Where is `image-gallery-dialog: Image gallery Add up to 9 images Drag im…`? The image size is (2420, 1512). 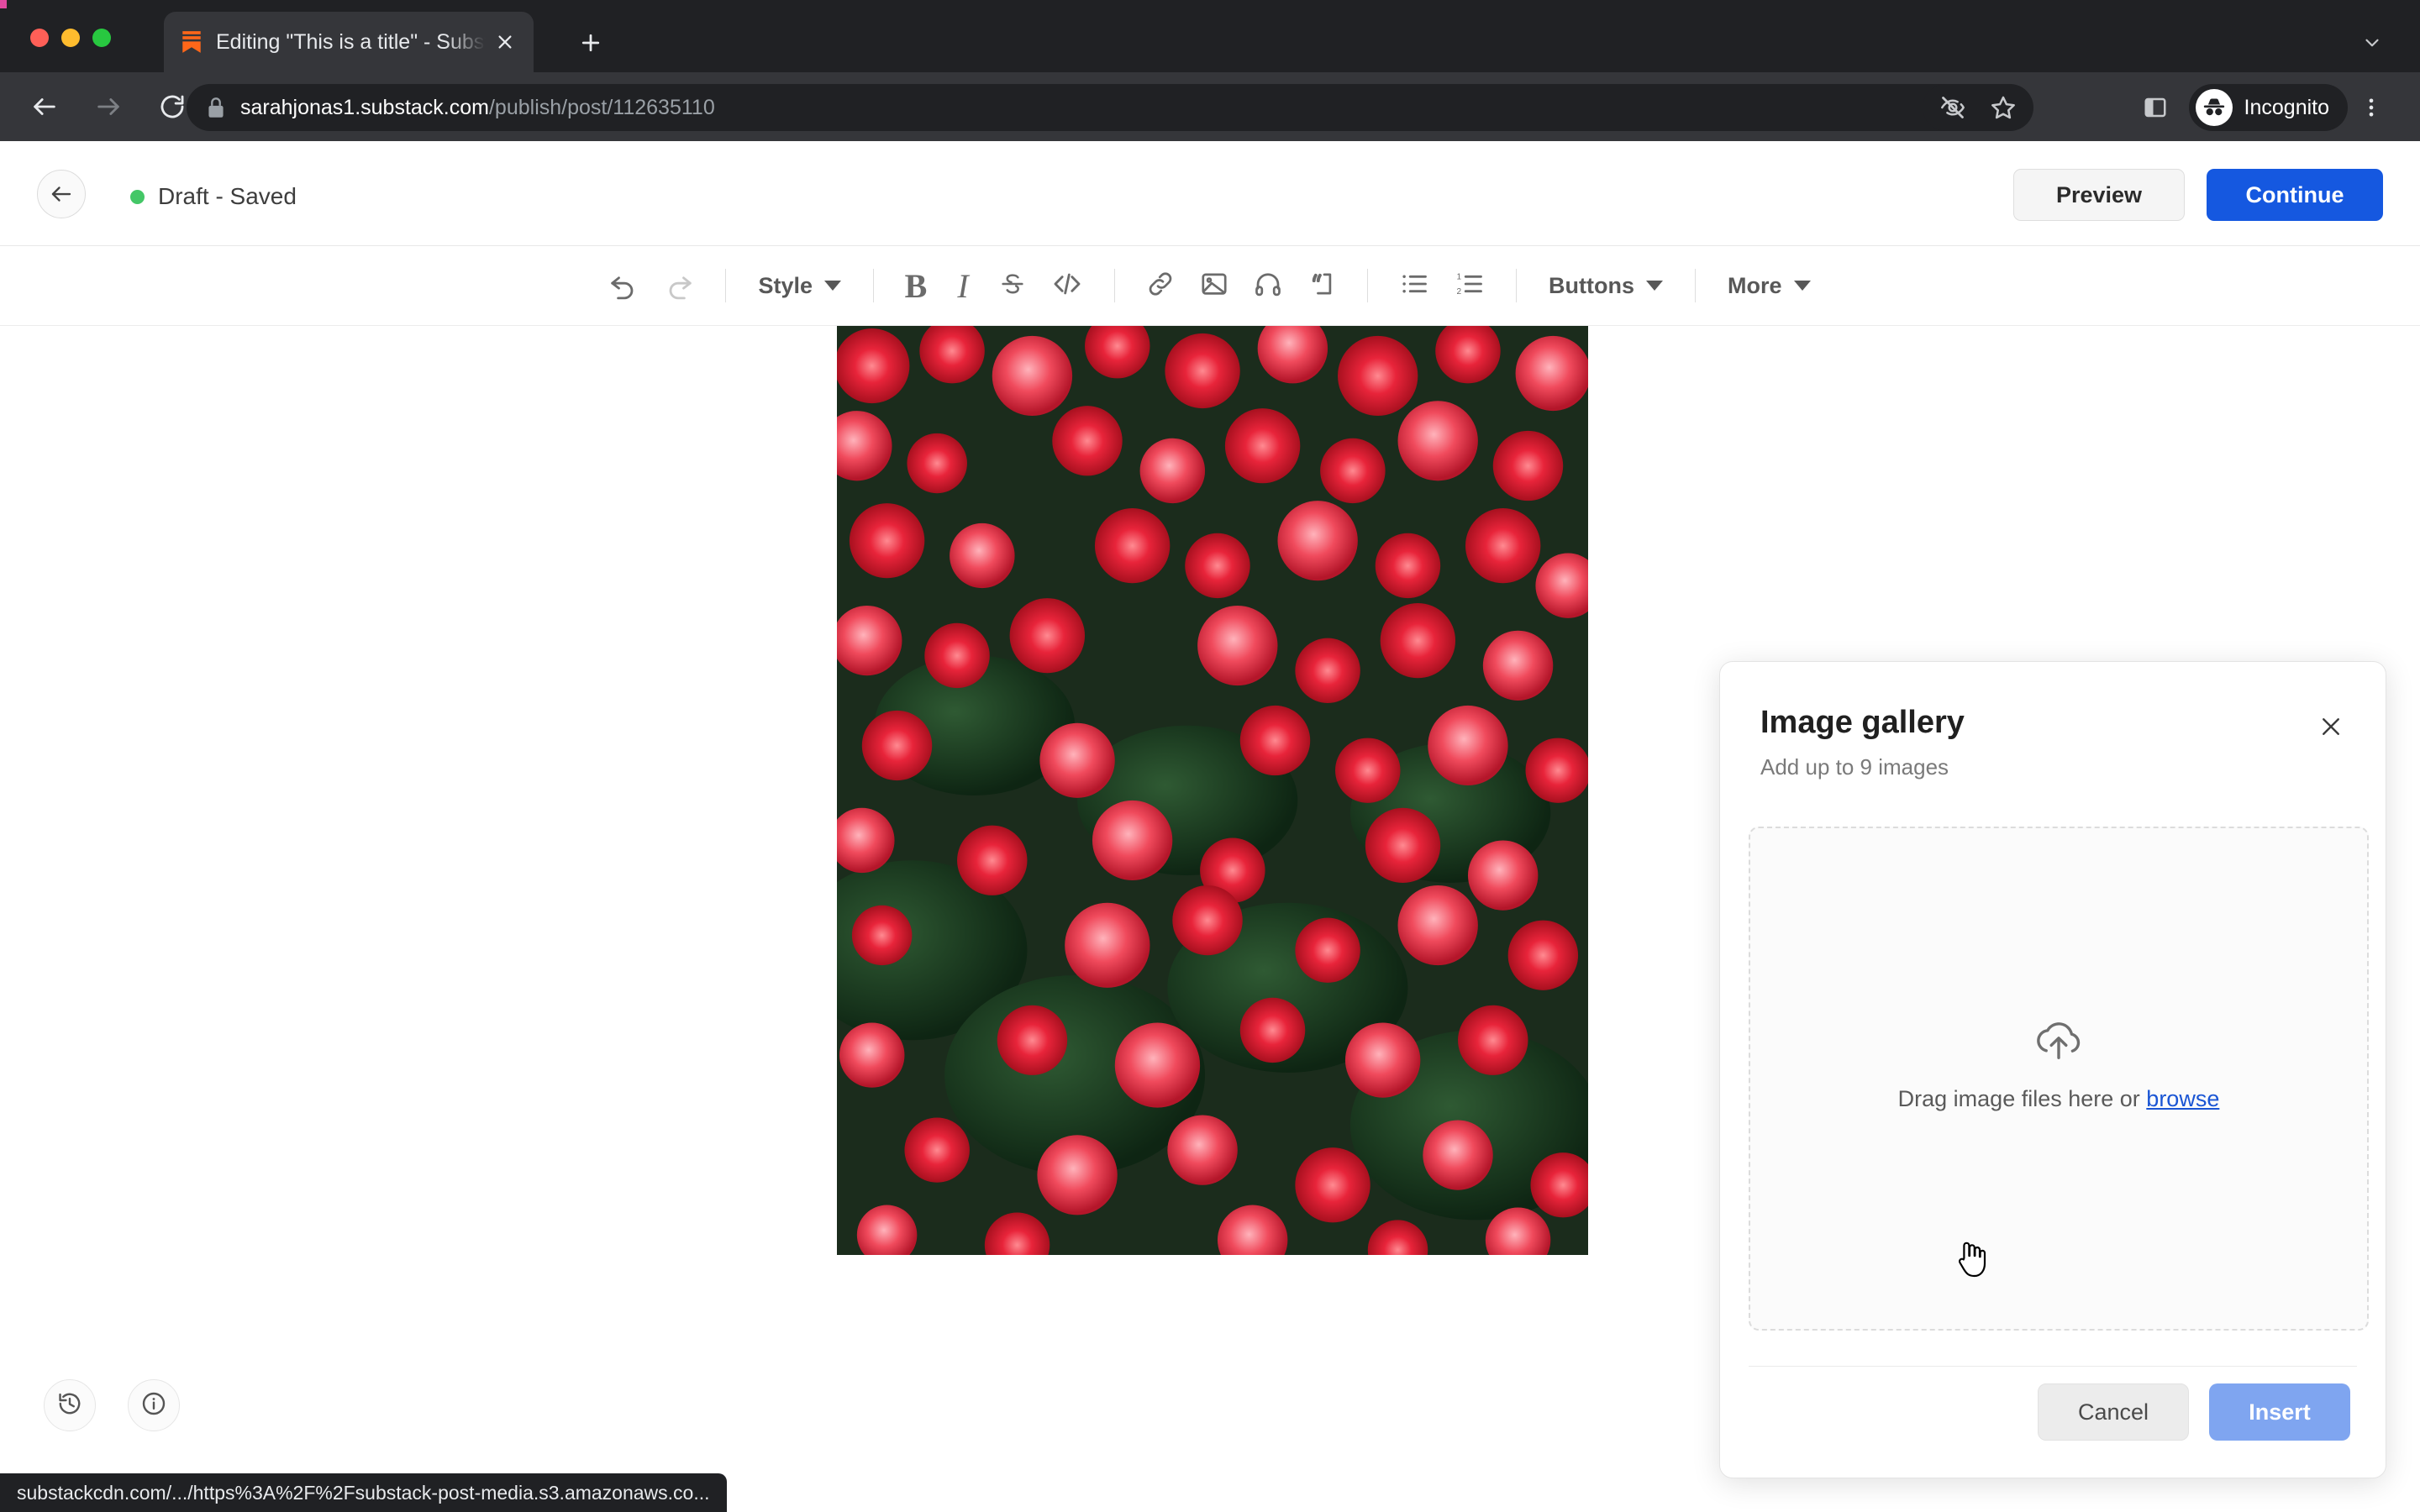 image-gallery-dialog: Image gallery Add up to 9 images Drag im… is located at coordinates (2052, 1069).